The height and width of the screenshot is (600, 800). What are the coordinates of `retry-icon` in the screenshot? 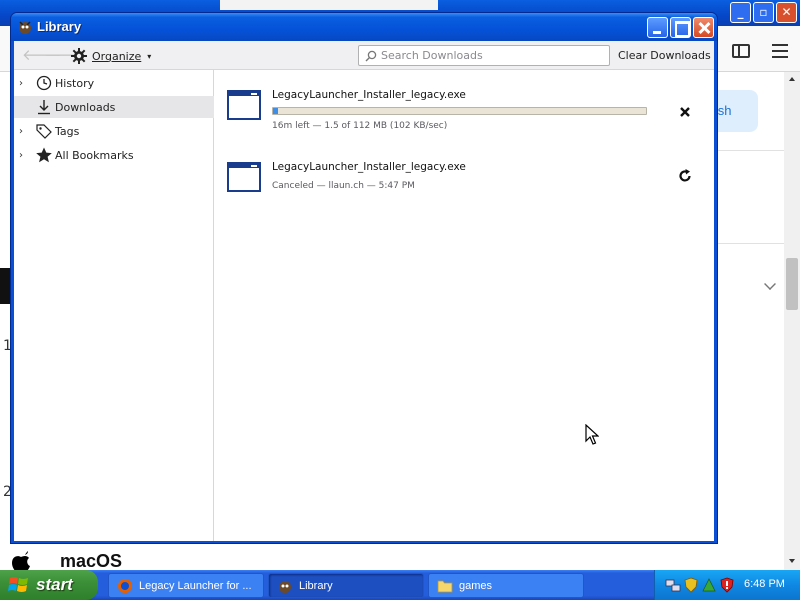 It's located at (685, 176).